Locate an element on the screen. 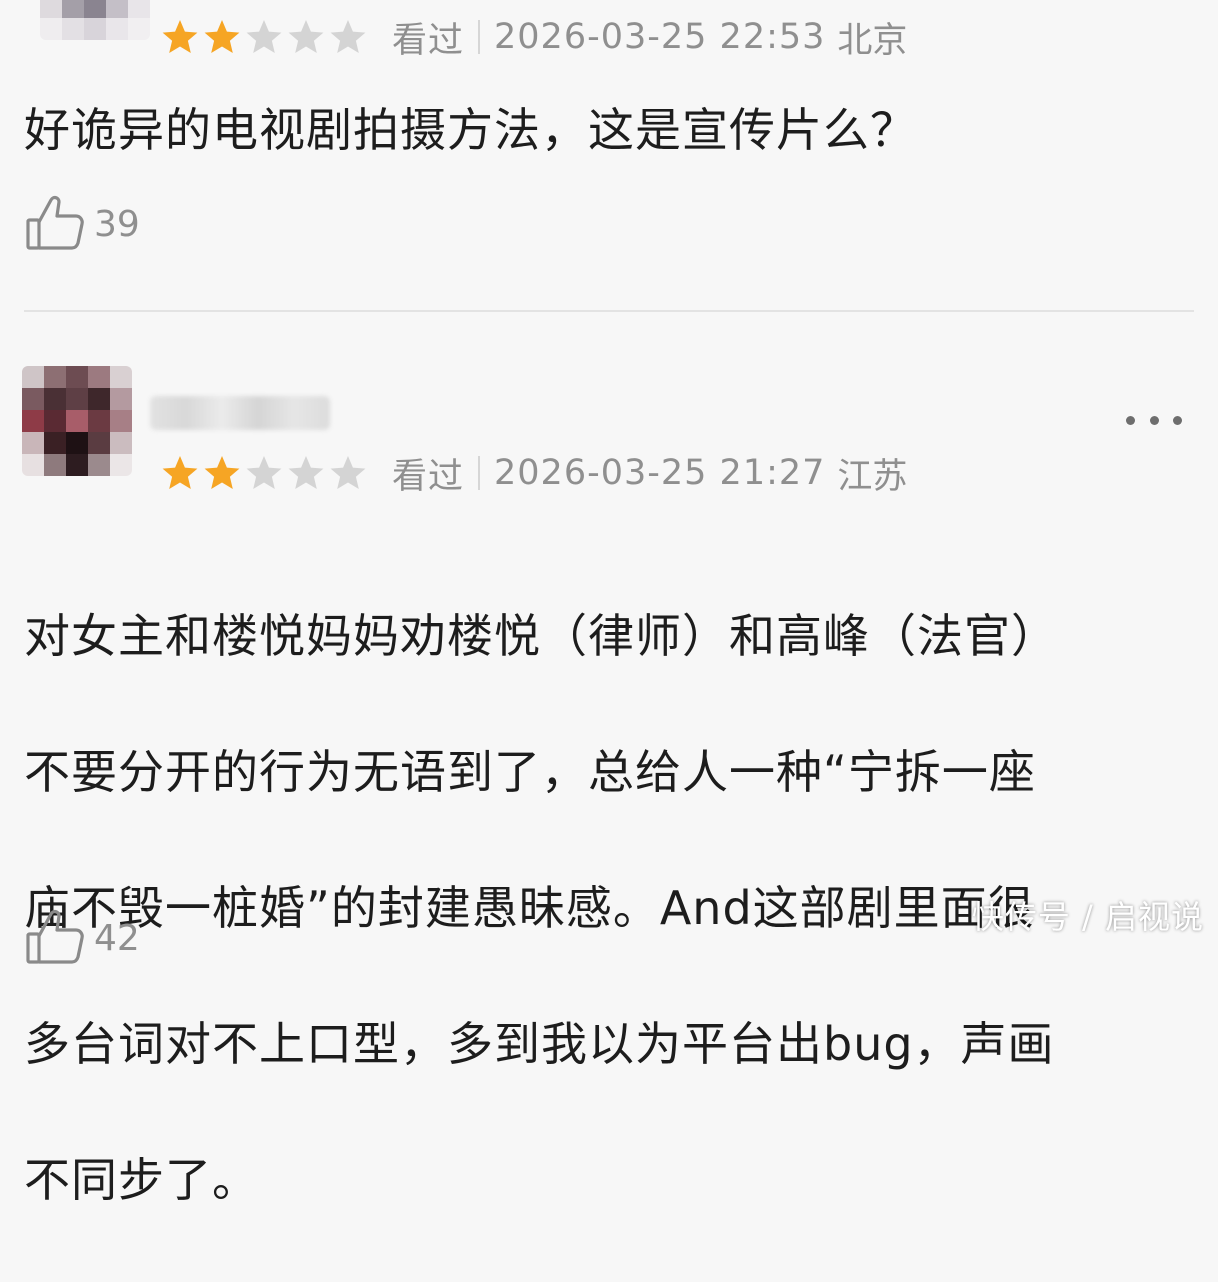  like-button: 39 is located at coordinates (82, 224).